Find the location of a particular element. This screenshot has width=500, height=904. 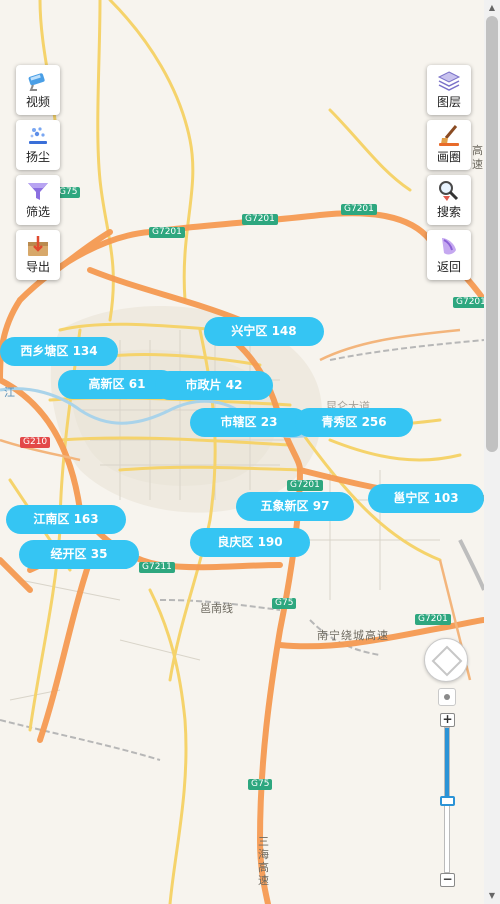

district-pill-shizhengpian: 市政片 42 is located at coordinates (214, 385).